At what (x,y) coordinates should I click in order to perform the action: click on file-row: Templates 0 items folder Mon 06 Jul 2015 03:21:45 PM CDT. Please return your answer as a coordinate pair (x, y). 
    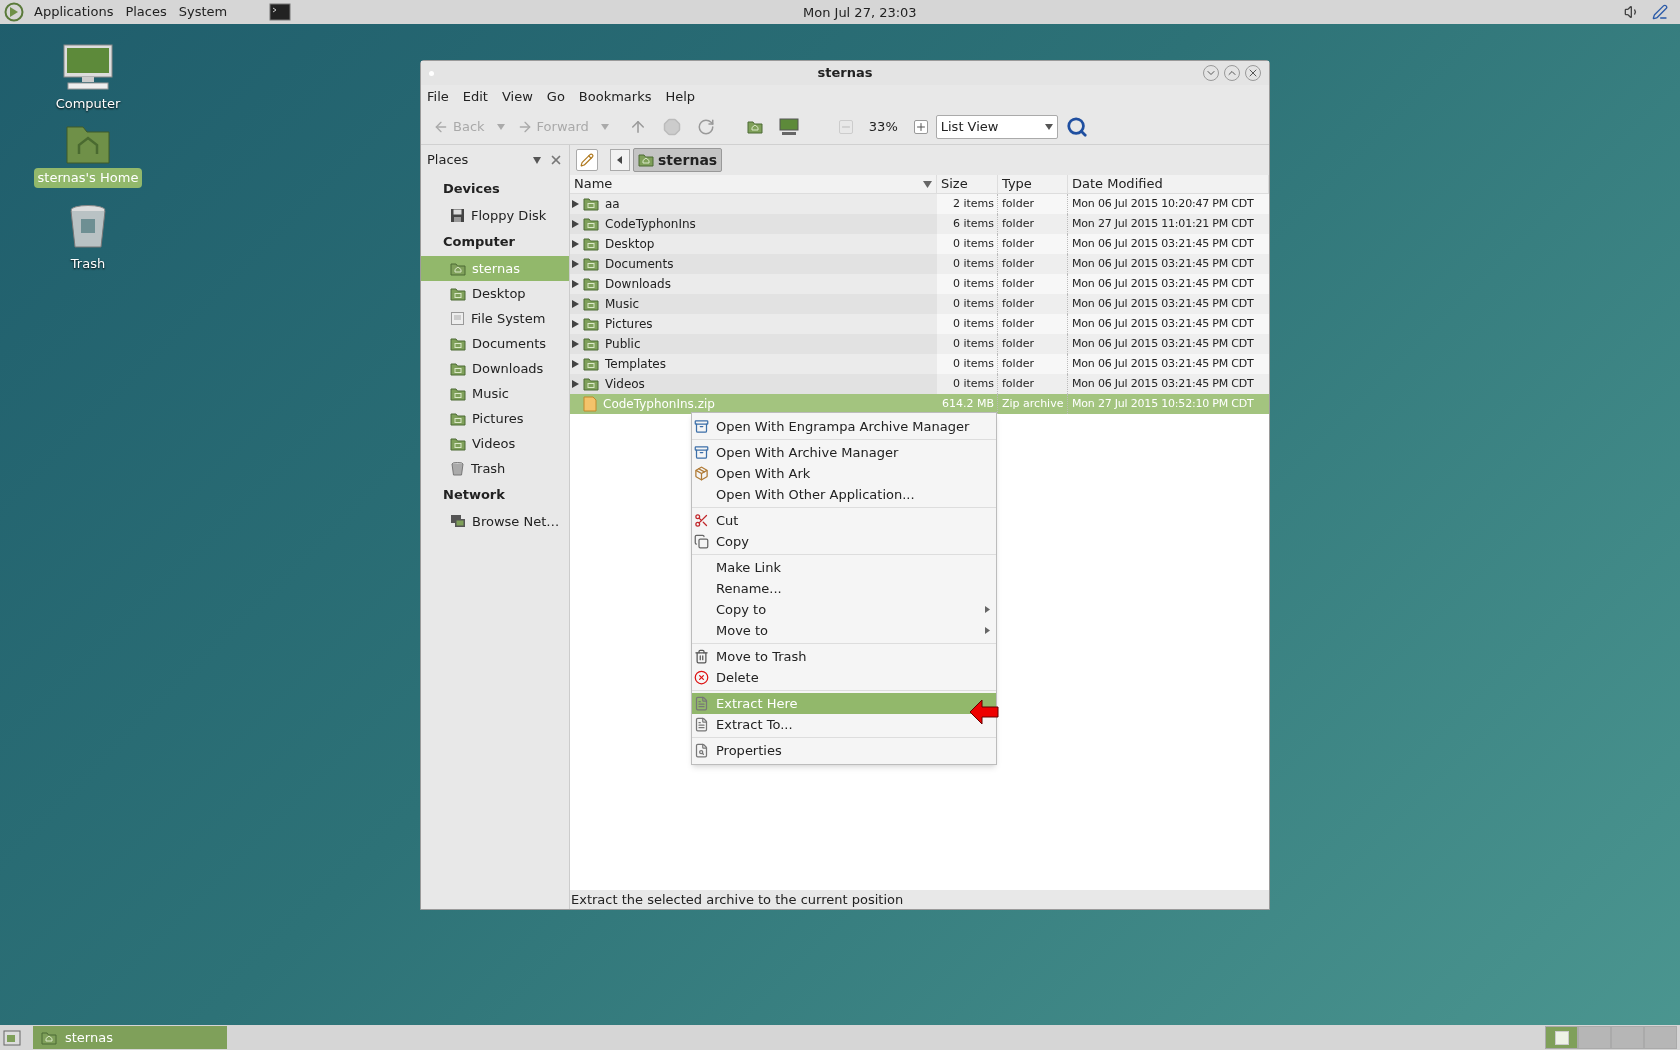
    Looking at the image, I should click on (919, 364).